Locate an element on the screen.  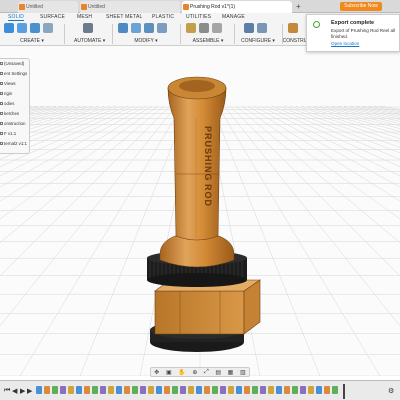
browser-tab-untitled-1: Untitled is located at coordinates (48, 7).